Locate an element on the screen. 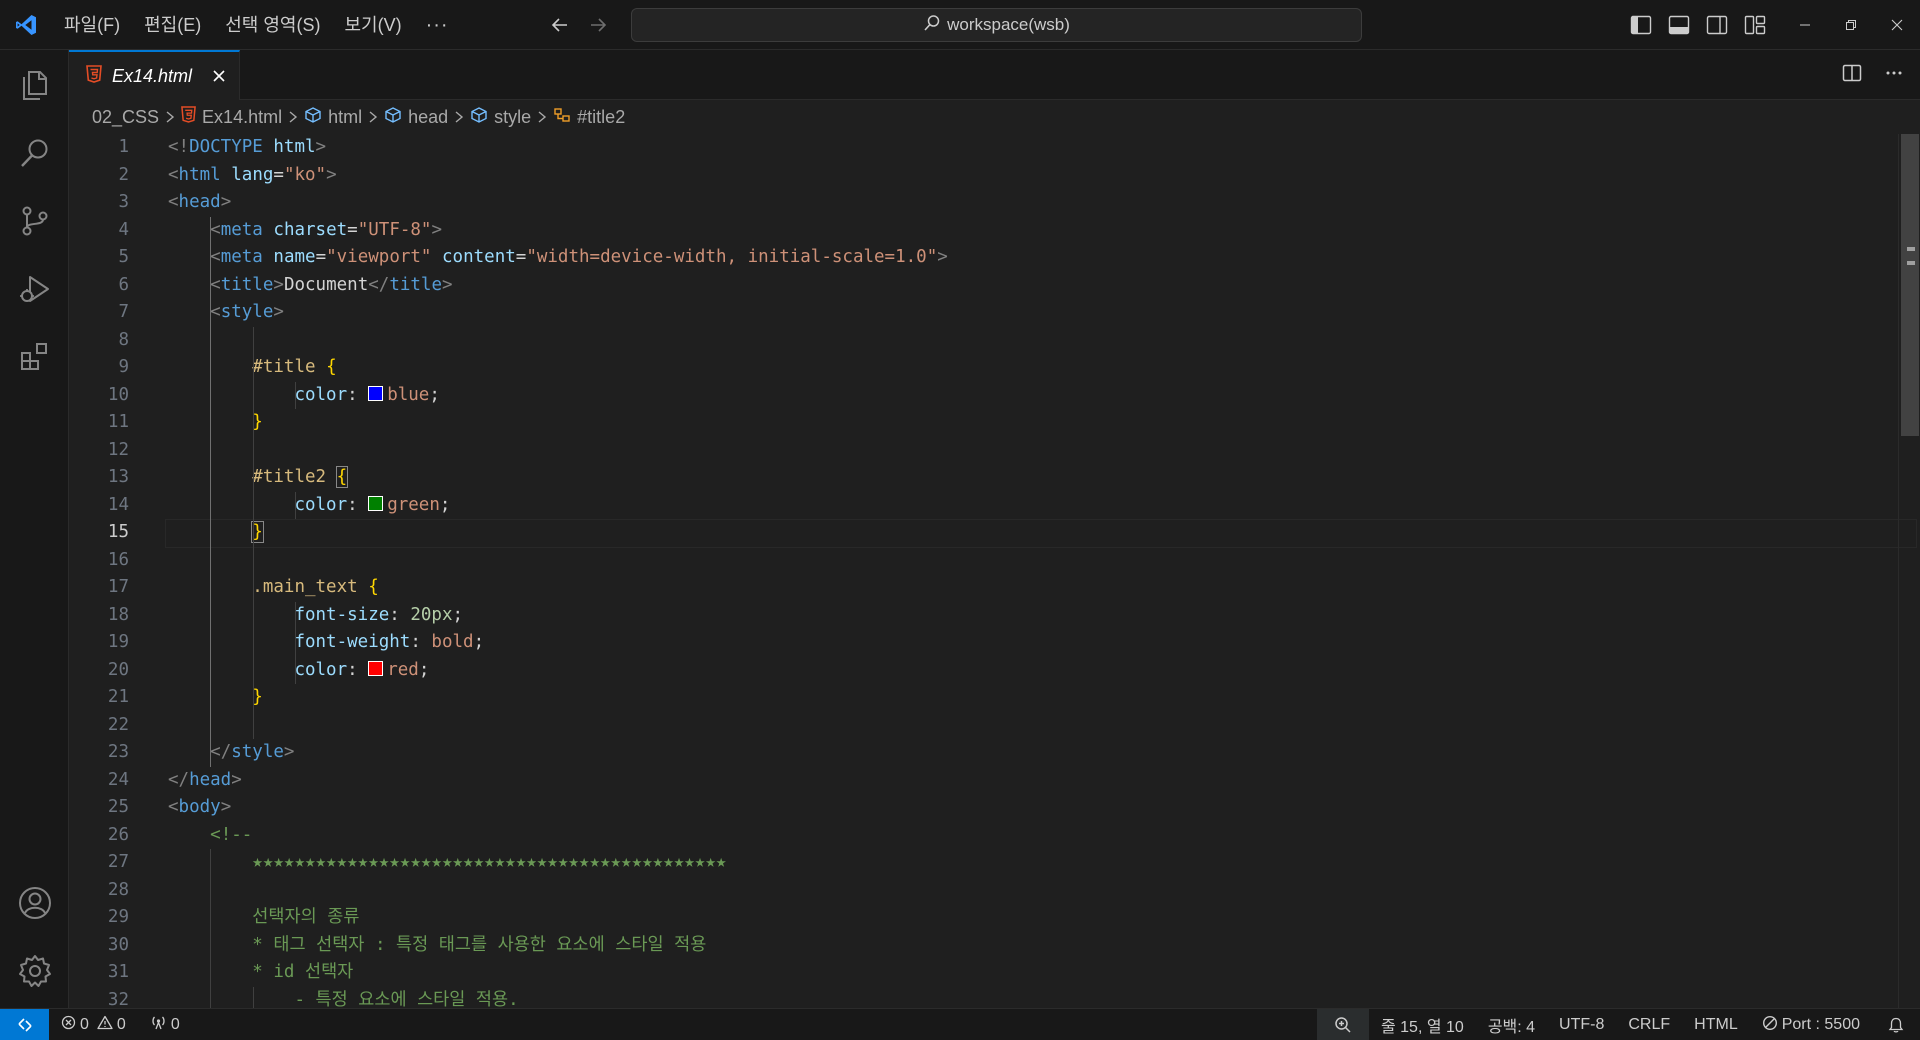 This screenshot has width=1920, height=1040. line-number: 2 is located at coordinates (123, 174).